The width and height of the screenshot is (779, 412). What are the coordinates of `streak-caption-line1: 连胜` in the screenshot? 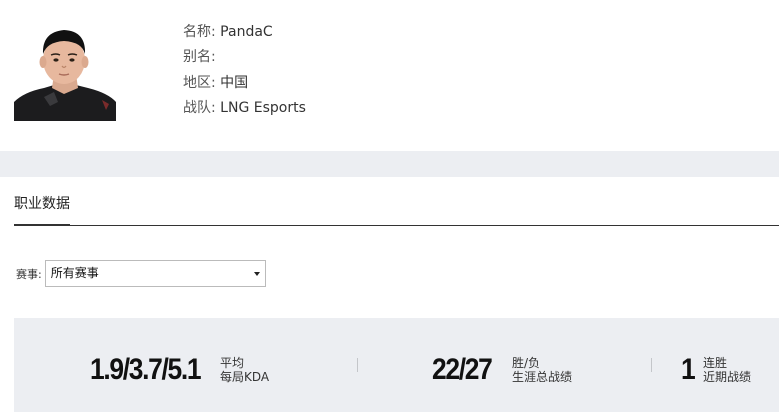 It's located at (715, 363).